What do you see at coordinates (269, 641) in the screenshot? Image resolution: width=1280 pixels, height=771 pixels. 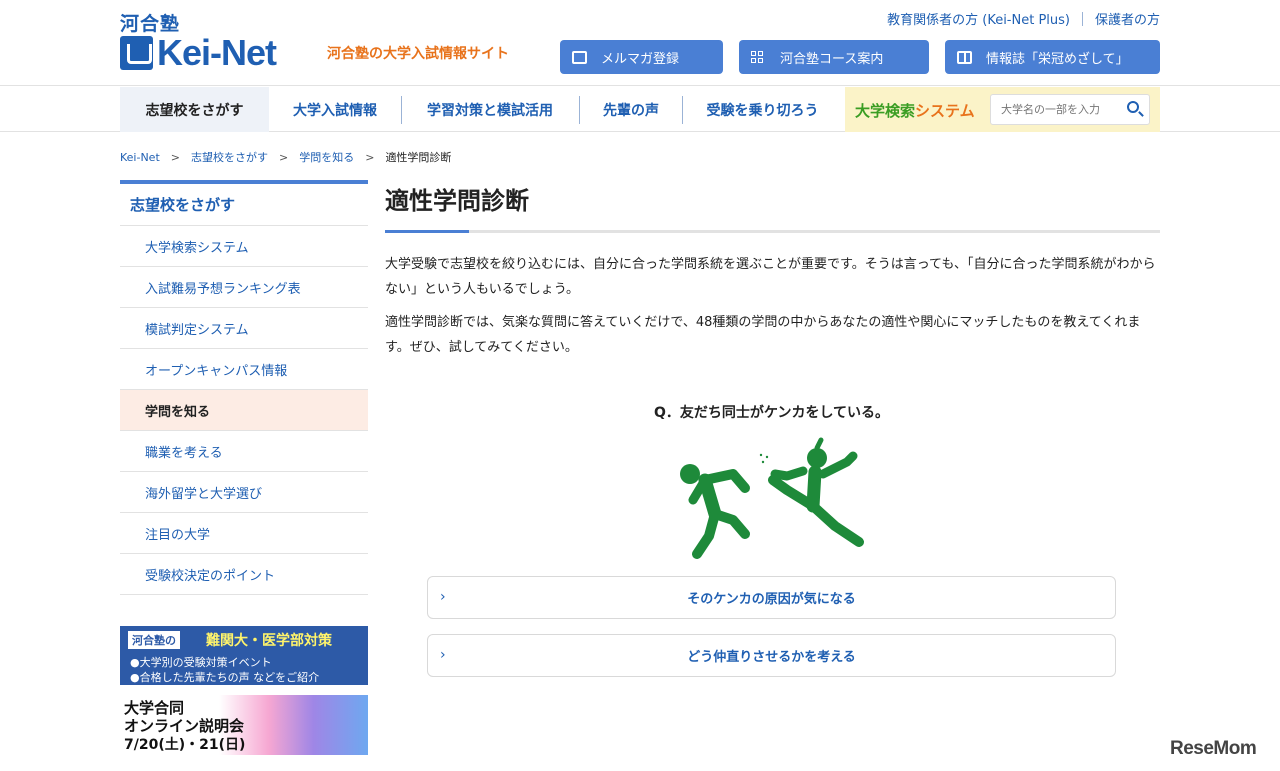 I see `banner-title: 難関大・医学部対策` at bounding box center [269, 641].